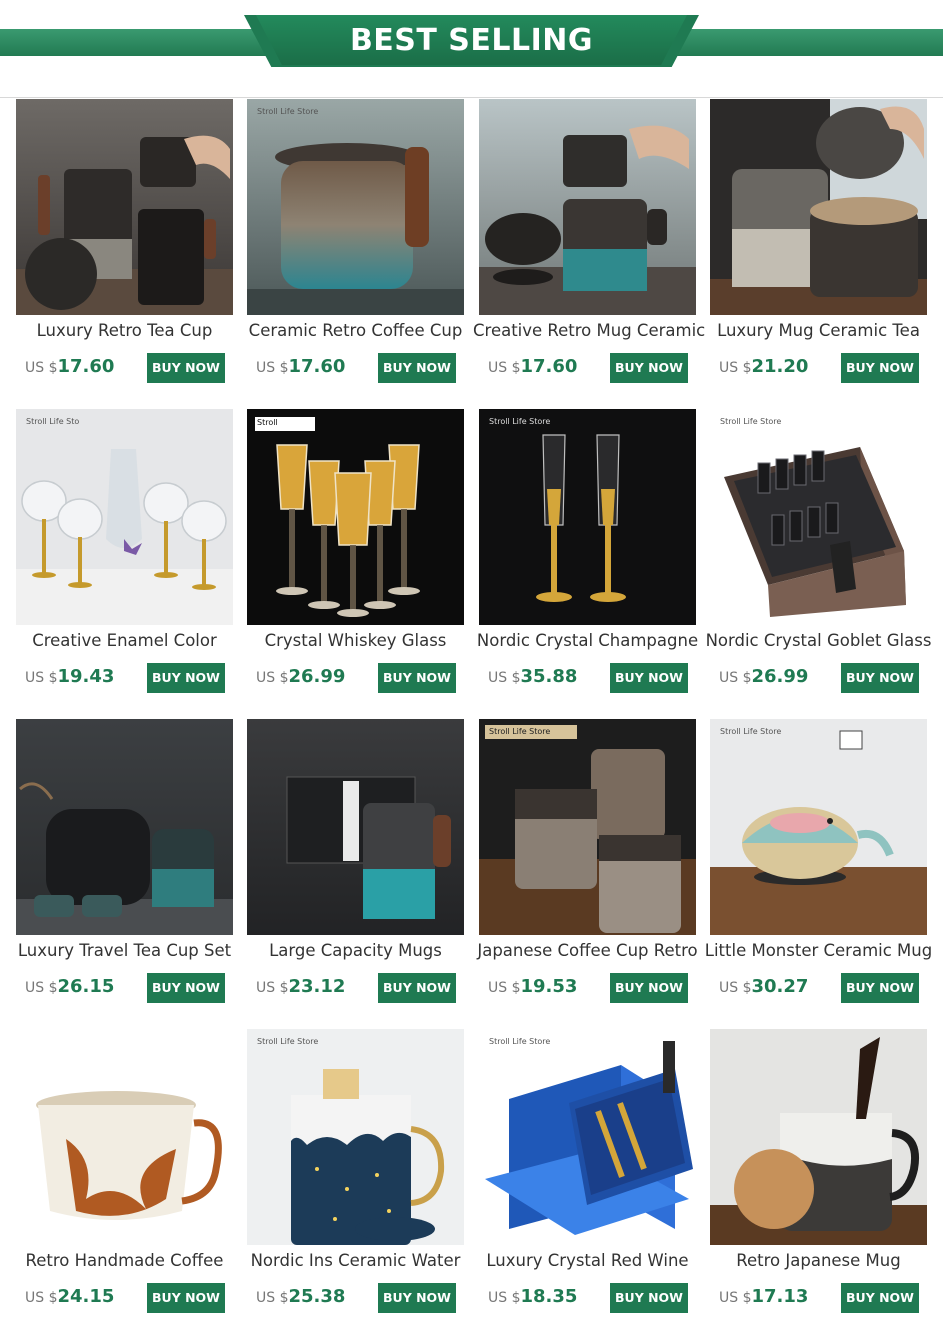  What do you see at coordinates (70, 986) in the screenshot?
I see `product-price: US $26.15` at bounding box center [70, 986].